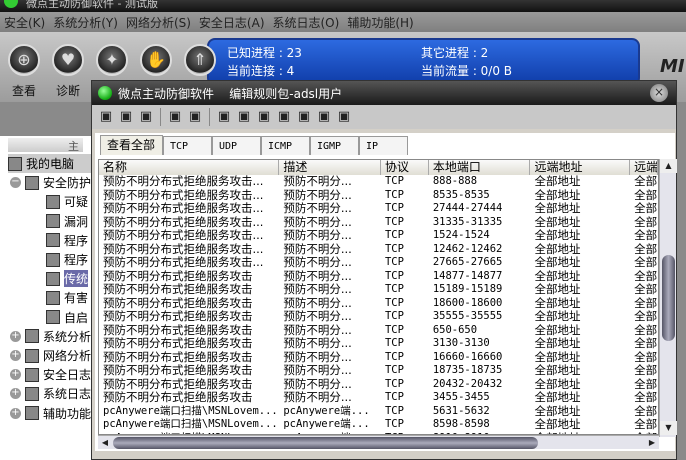  Describe the element at coordinates (652, 443) in the screenshot. I see `scroll-right-icon: ▶` at that location.